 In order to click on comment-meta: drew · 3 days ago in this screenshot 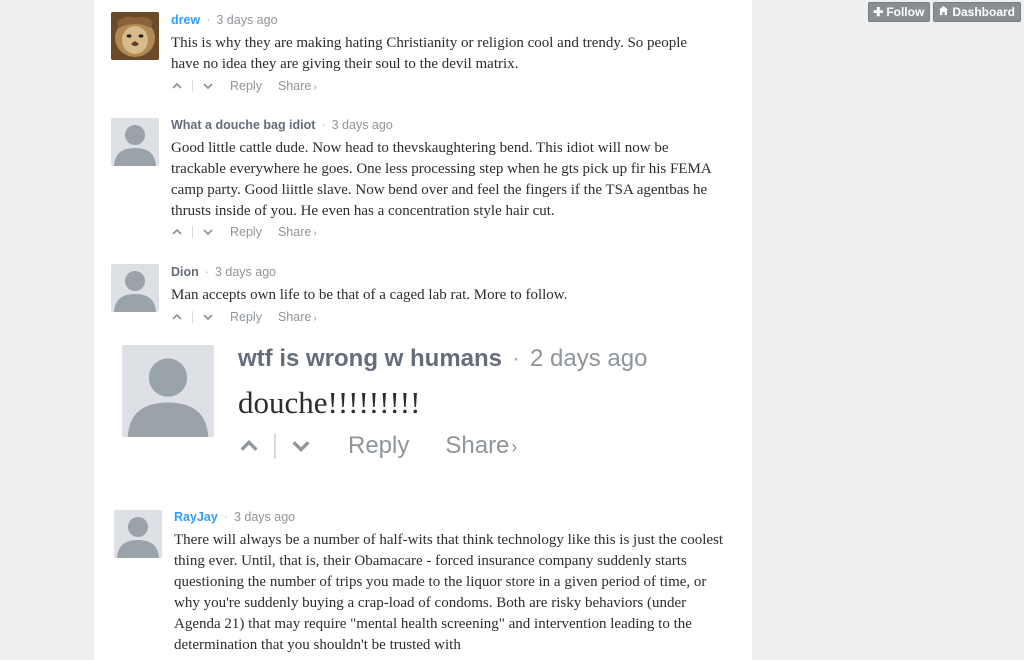, I will do `click(224, 20)`.